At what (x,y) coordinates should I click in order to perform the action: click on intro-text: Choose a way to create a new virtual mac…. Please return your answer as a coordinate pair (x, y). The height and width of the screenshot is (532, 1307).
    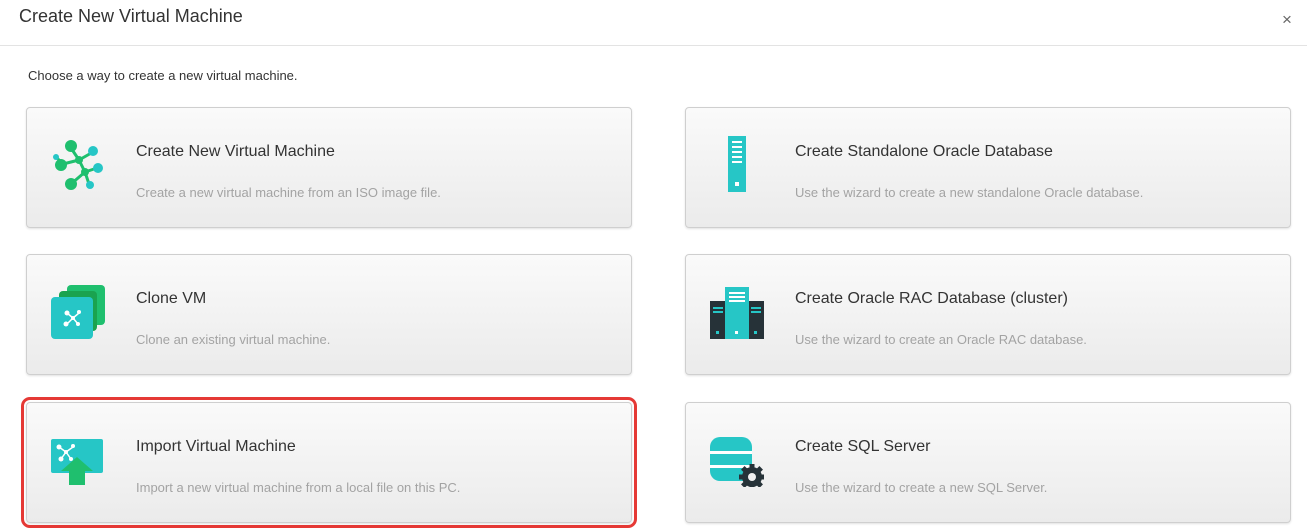
    Looking at the image, I should click on (163, 75).